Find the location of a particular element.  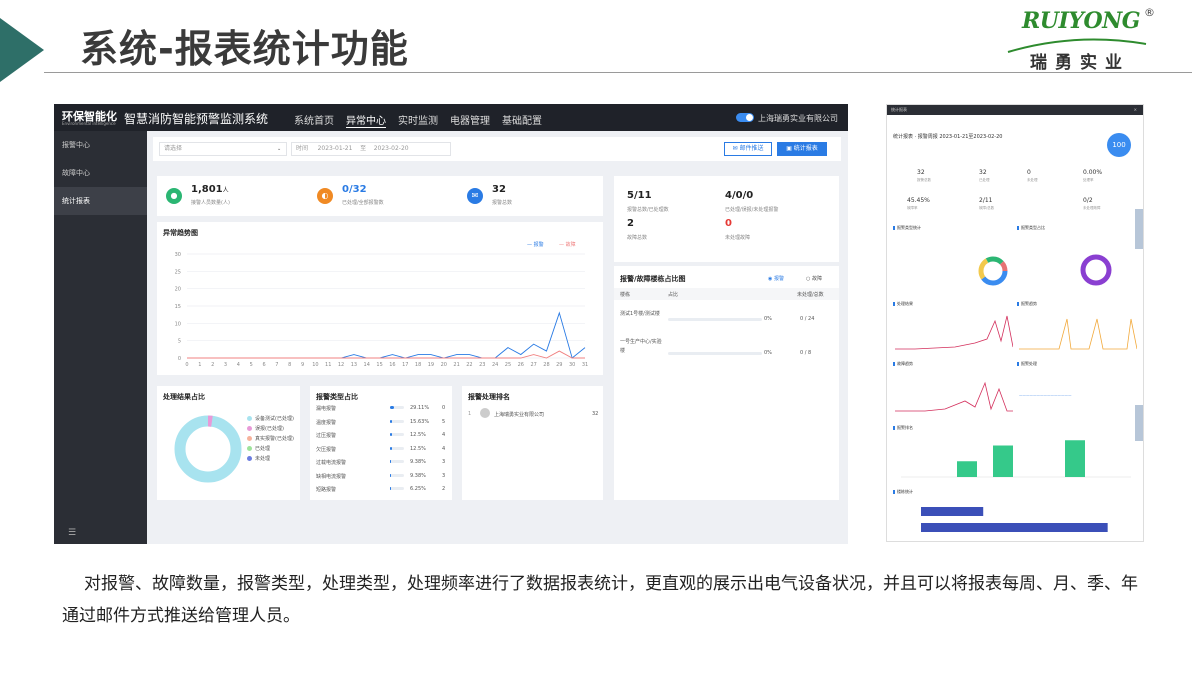

mini-fault-trend is located at coordinates (1078, 334).